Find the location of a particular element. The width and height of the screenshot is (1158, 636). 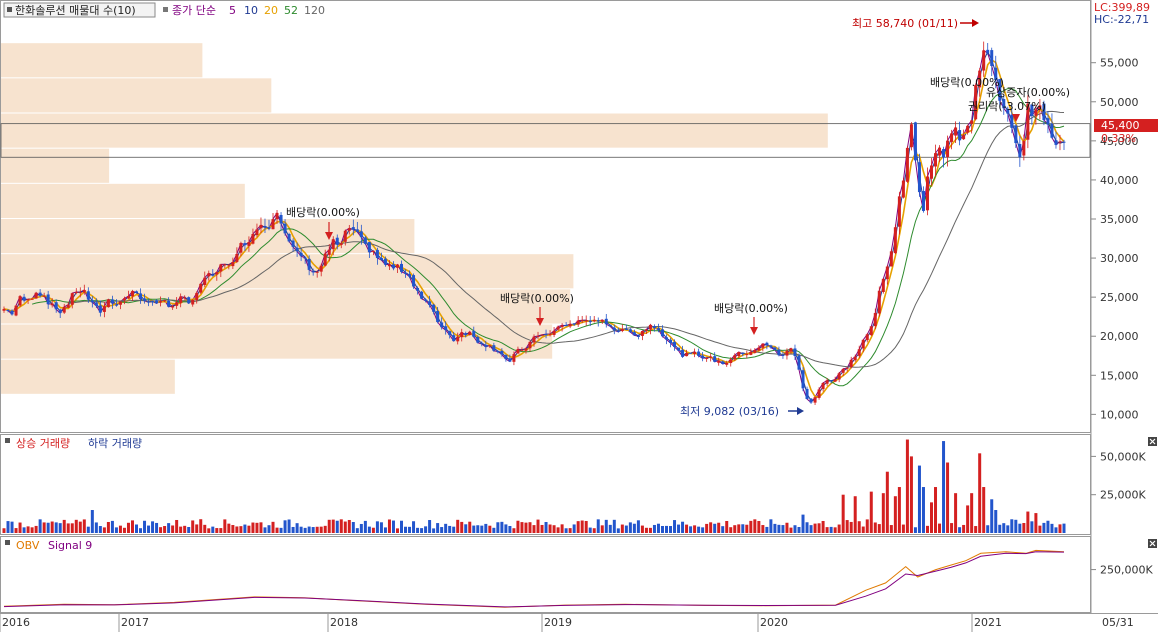

low-annotation: 최저 9,082 (03/16) is located at coordinates (729, 411).